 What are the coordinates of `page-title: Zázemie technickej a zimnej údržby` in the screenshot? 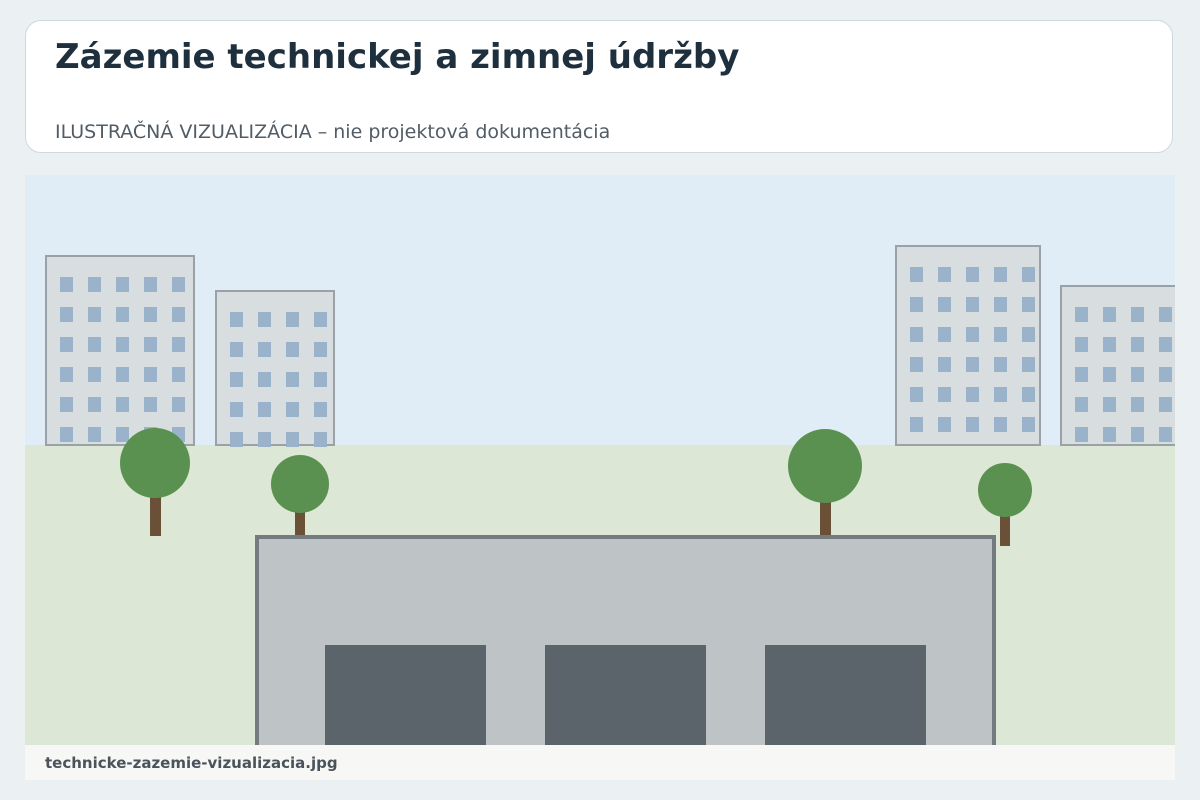 It's located at (397, 57).